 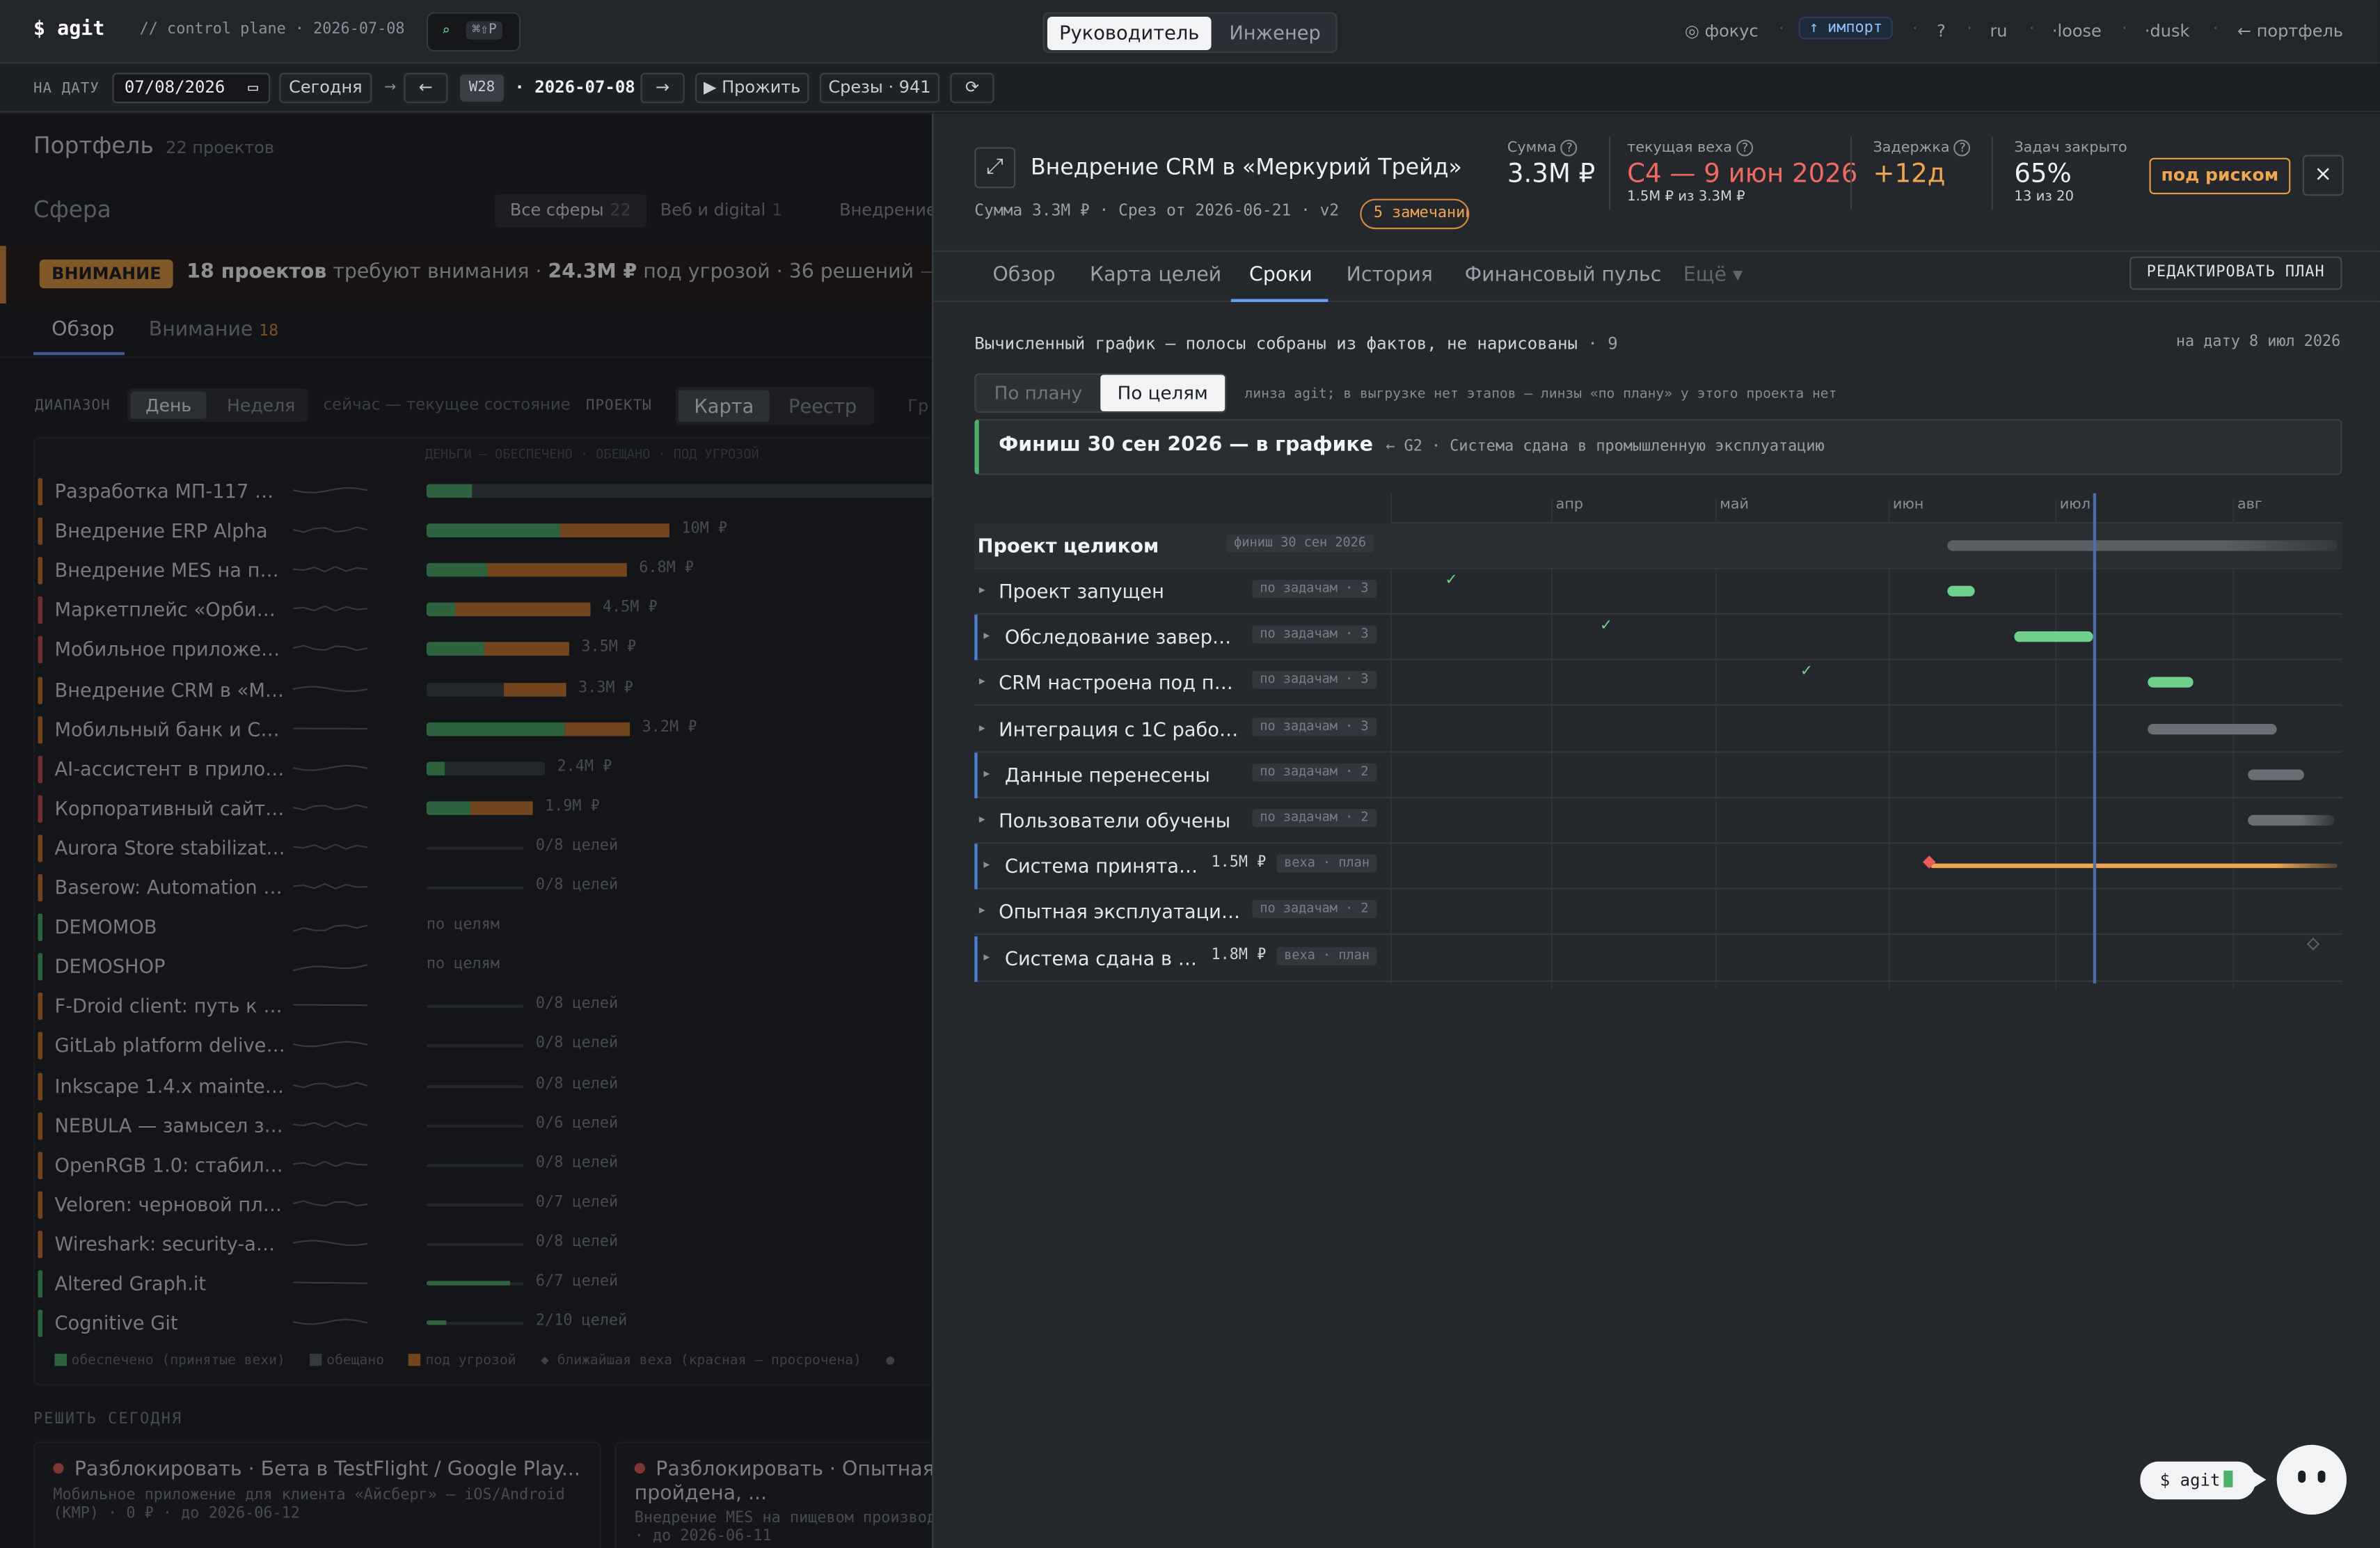 What do you see at coordinates (2220, 176) in the screenshot?
I see `risk-badge: под риском` at bounding box center [2220, 176].